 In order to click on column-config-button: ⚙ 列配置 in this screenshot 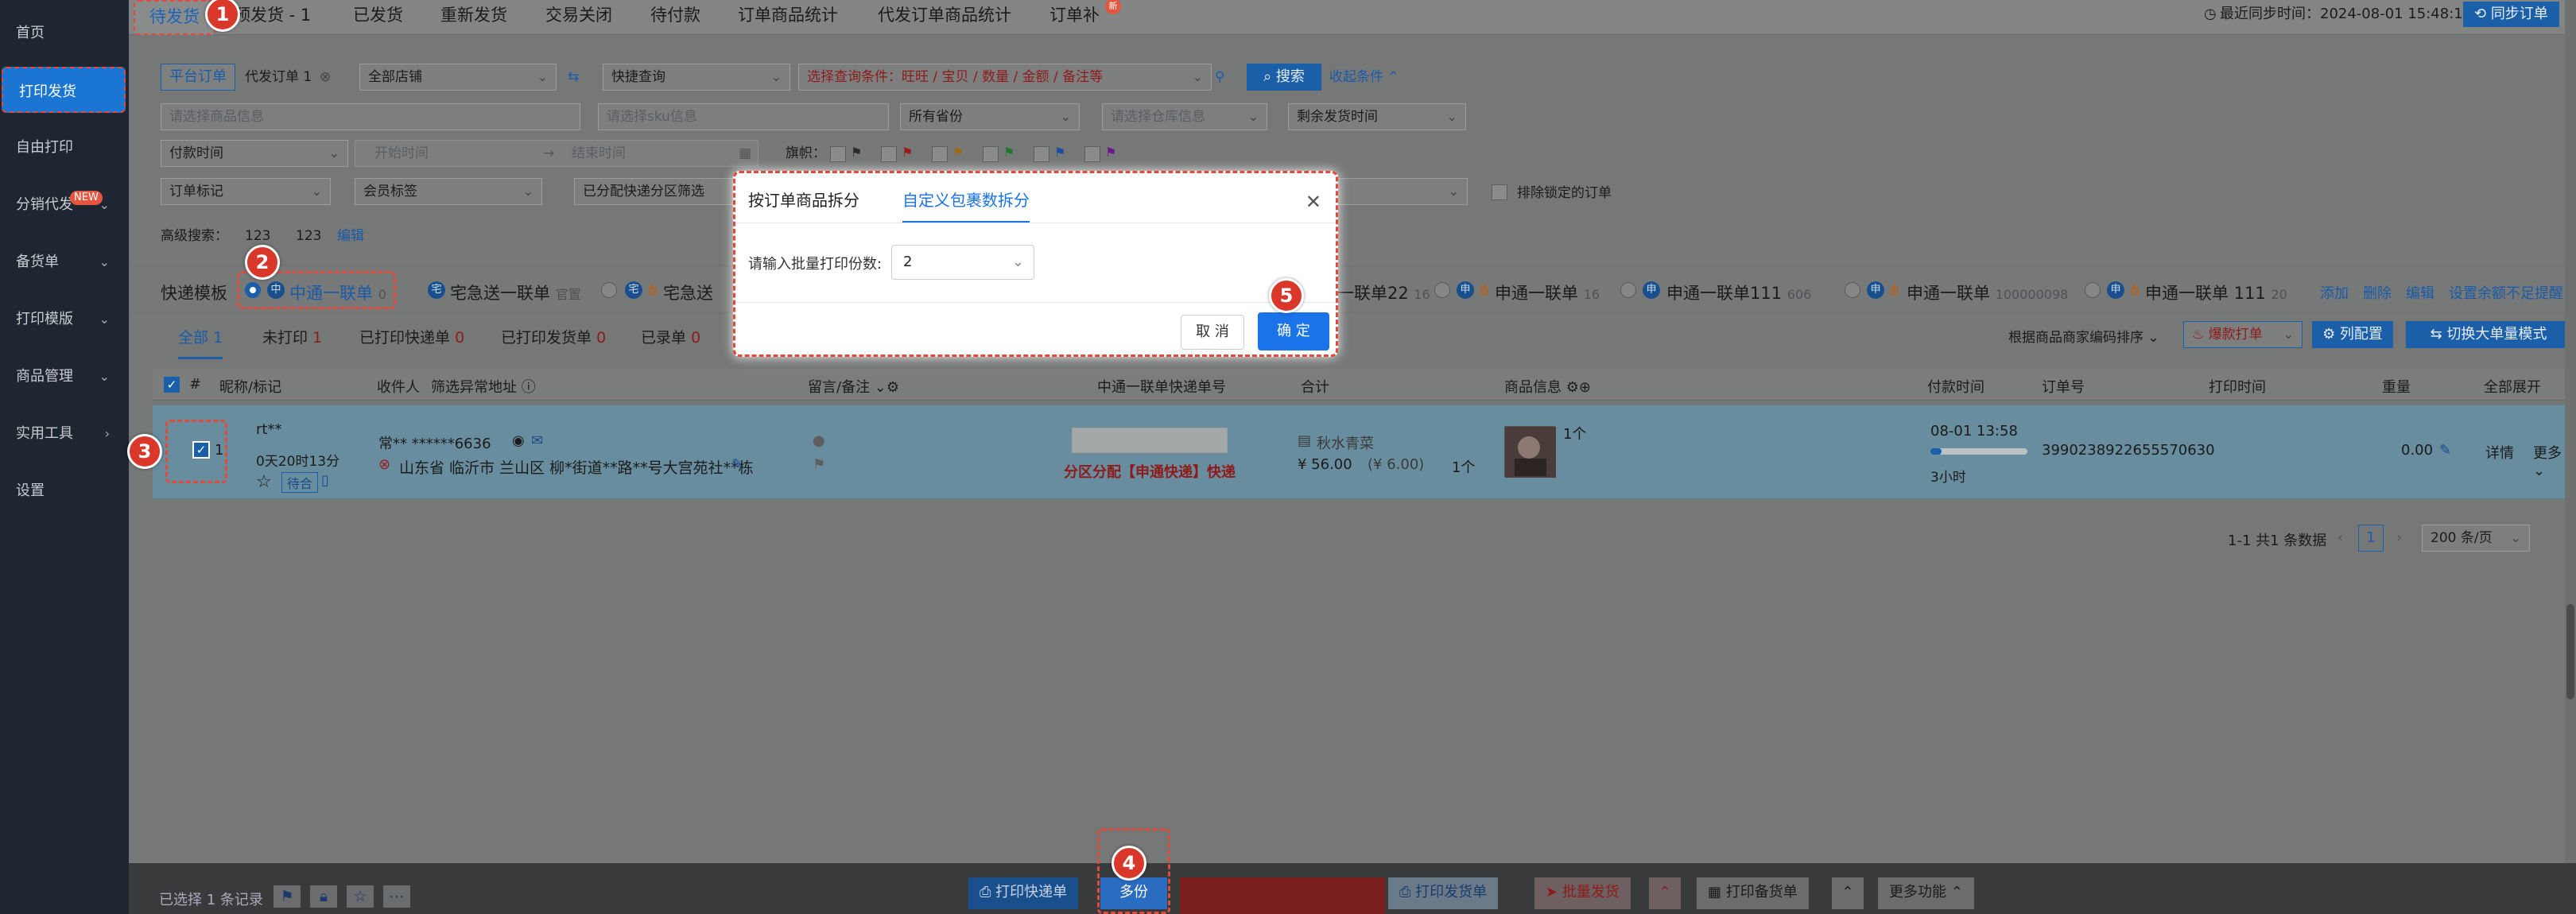, I will do `click(2352, 335)`.